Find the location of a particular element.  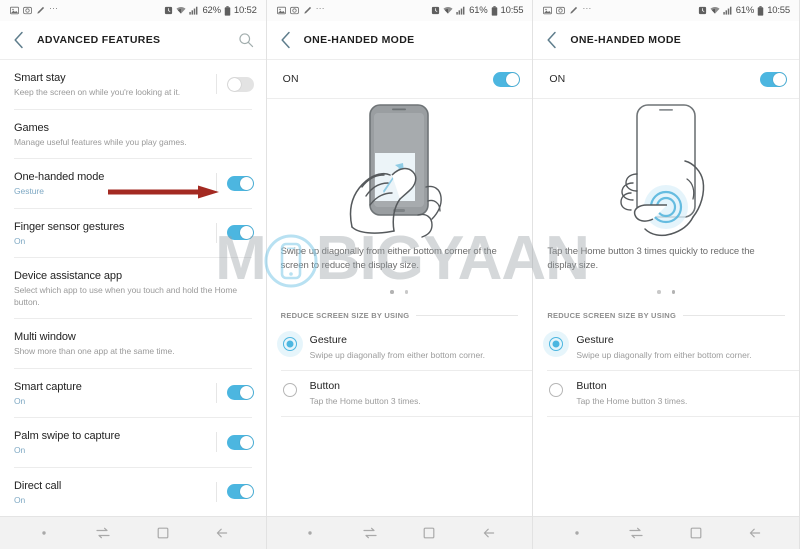

list-item-title: One-handed mode is located at coordinates (59, 177).